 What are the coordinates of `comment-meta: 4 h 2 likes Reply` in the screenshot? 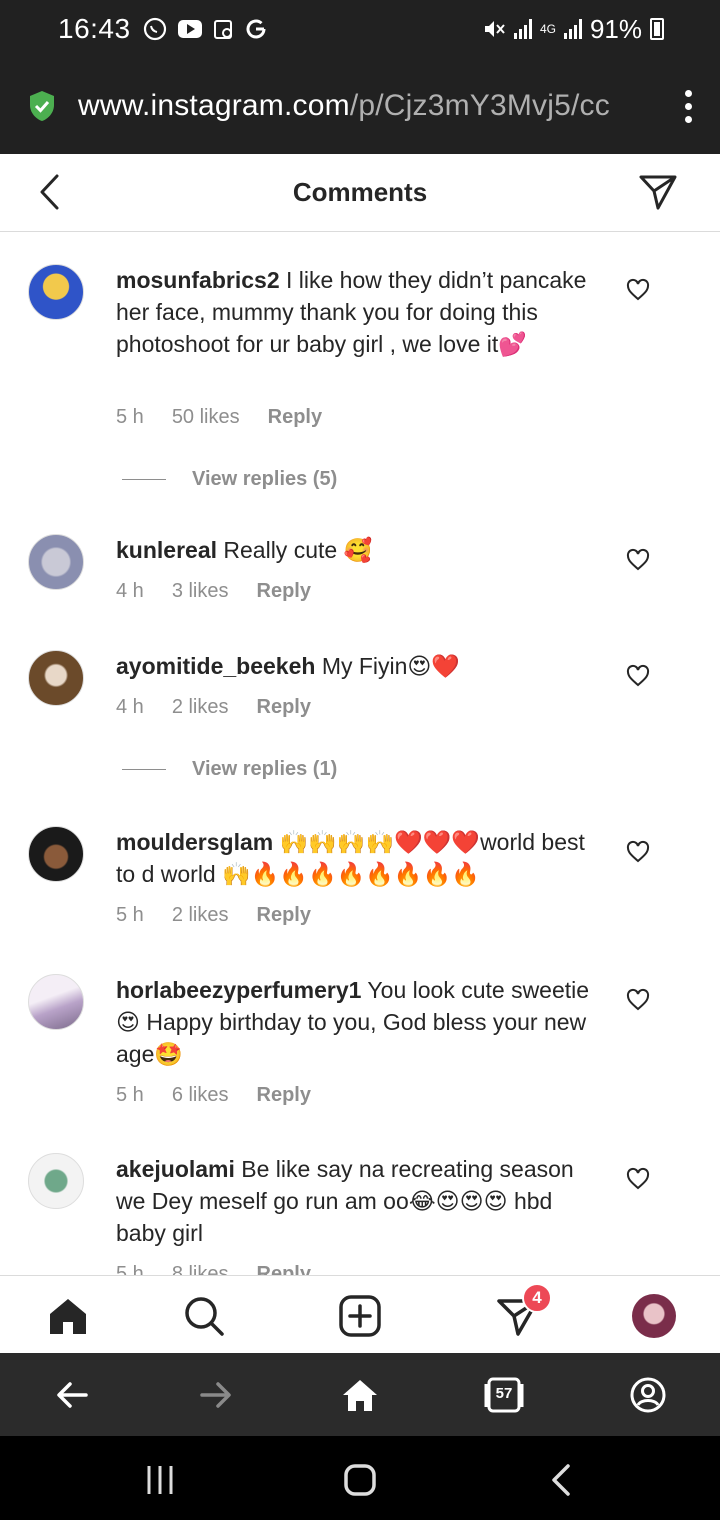 It's located at (213, 707).